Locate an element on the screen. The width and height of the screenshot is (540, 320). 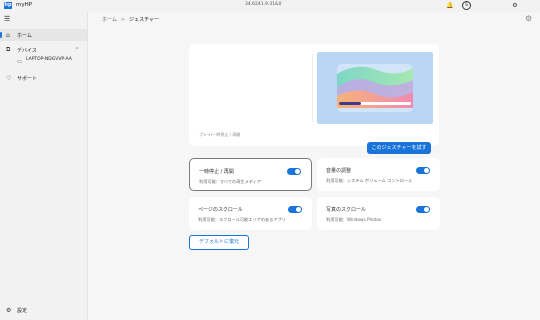
chevron-up-icon: ⌃ is located at coordinates (77, 50).